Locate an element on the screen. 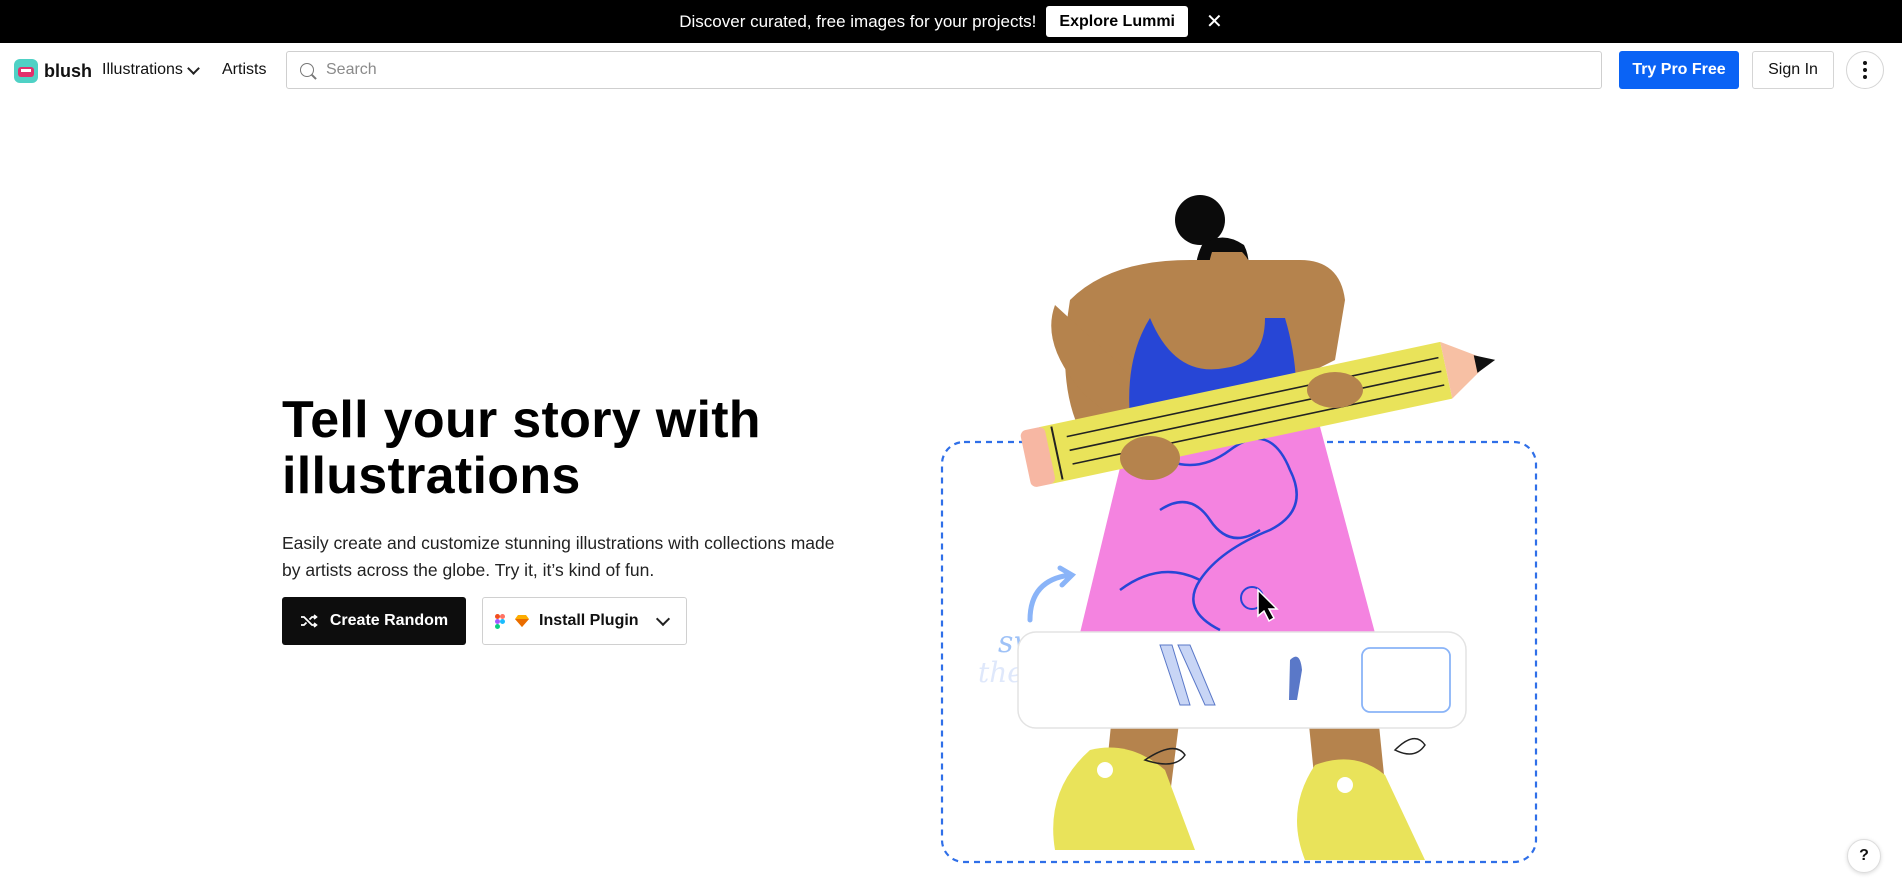 Image resolution: width=1902 pixels, height=891 pixels. create-random-button: Create Random is located at coordinates (374, 621).